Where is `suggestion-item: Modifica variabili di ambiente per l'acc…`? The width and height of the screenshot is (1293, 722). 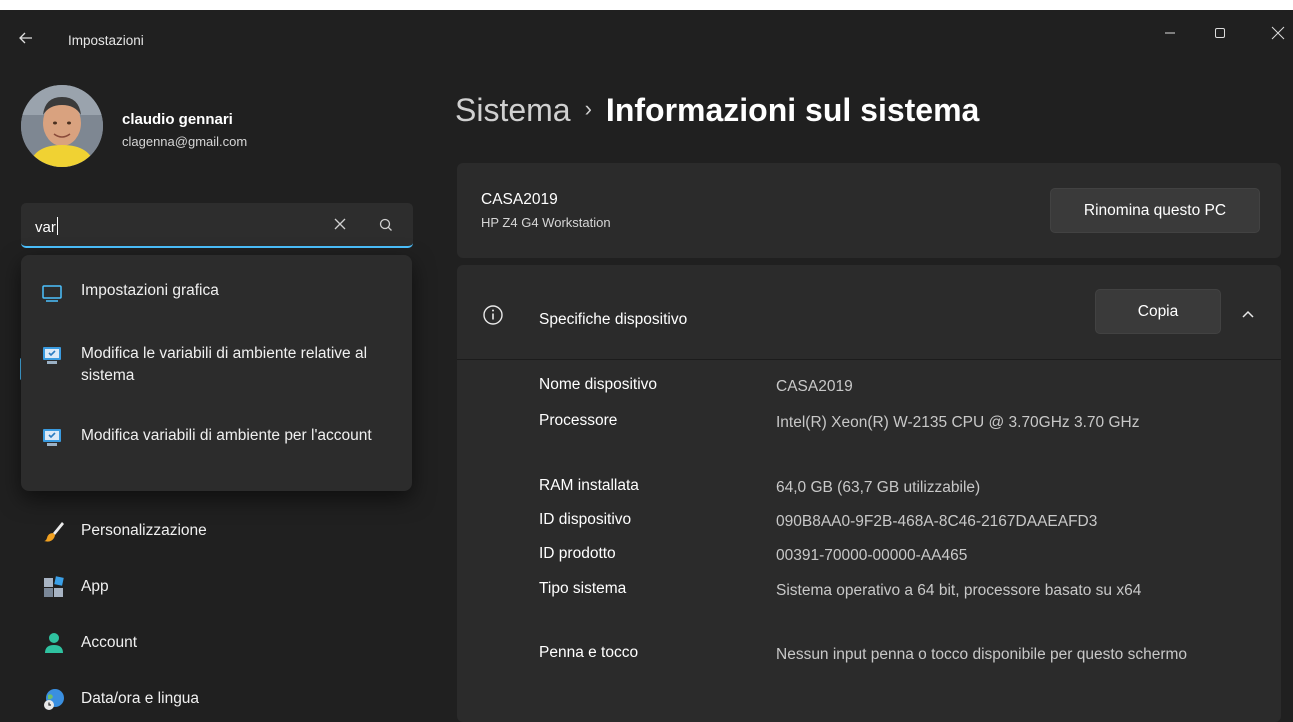
suggestion-item: Modifica variabili di ambiente per l'acc… is located at coordinates (216, 447).